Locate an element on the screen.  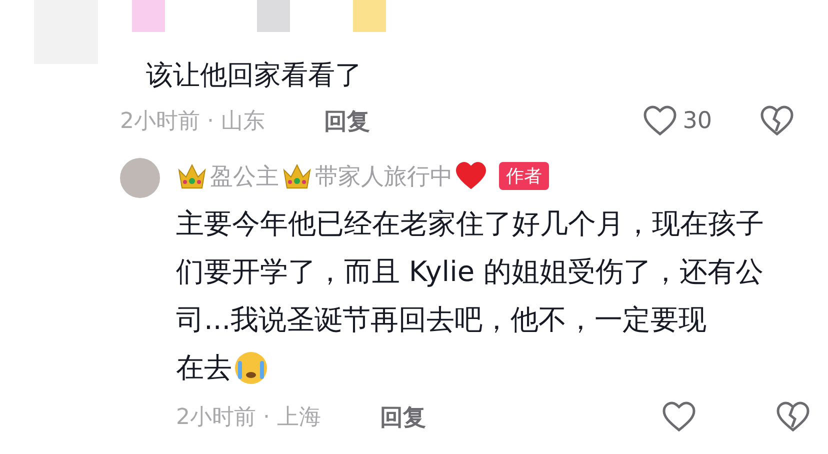
like-count: 30 is located at coordinates (697, 121).